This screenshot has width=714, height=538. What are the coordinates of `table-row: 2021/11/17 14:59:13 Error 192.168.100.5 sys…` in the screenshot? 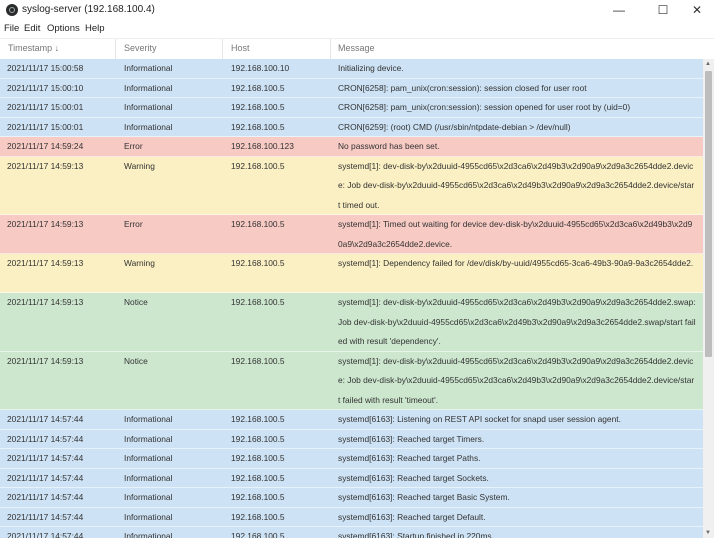 It's located at (351, 234).